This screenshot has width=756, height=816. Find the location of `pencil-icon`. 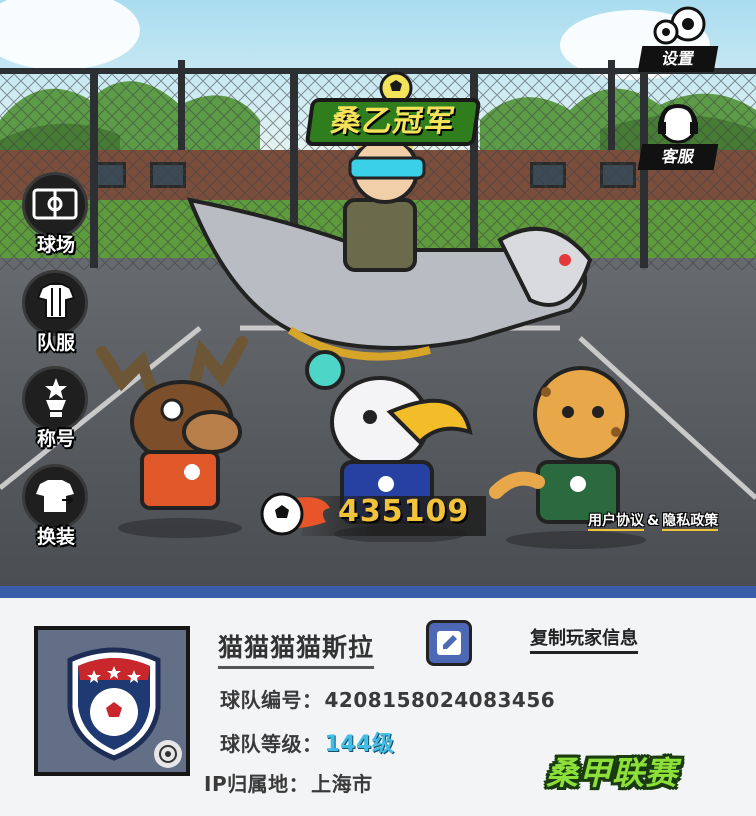

pencil-icon is located at coordinates (449, 643).